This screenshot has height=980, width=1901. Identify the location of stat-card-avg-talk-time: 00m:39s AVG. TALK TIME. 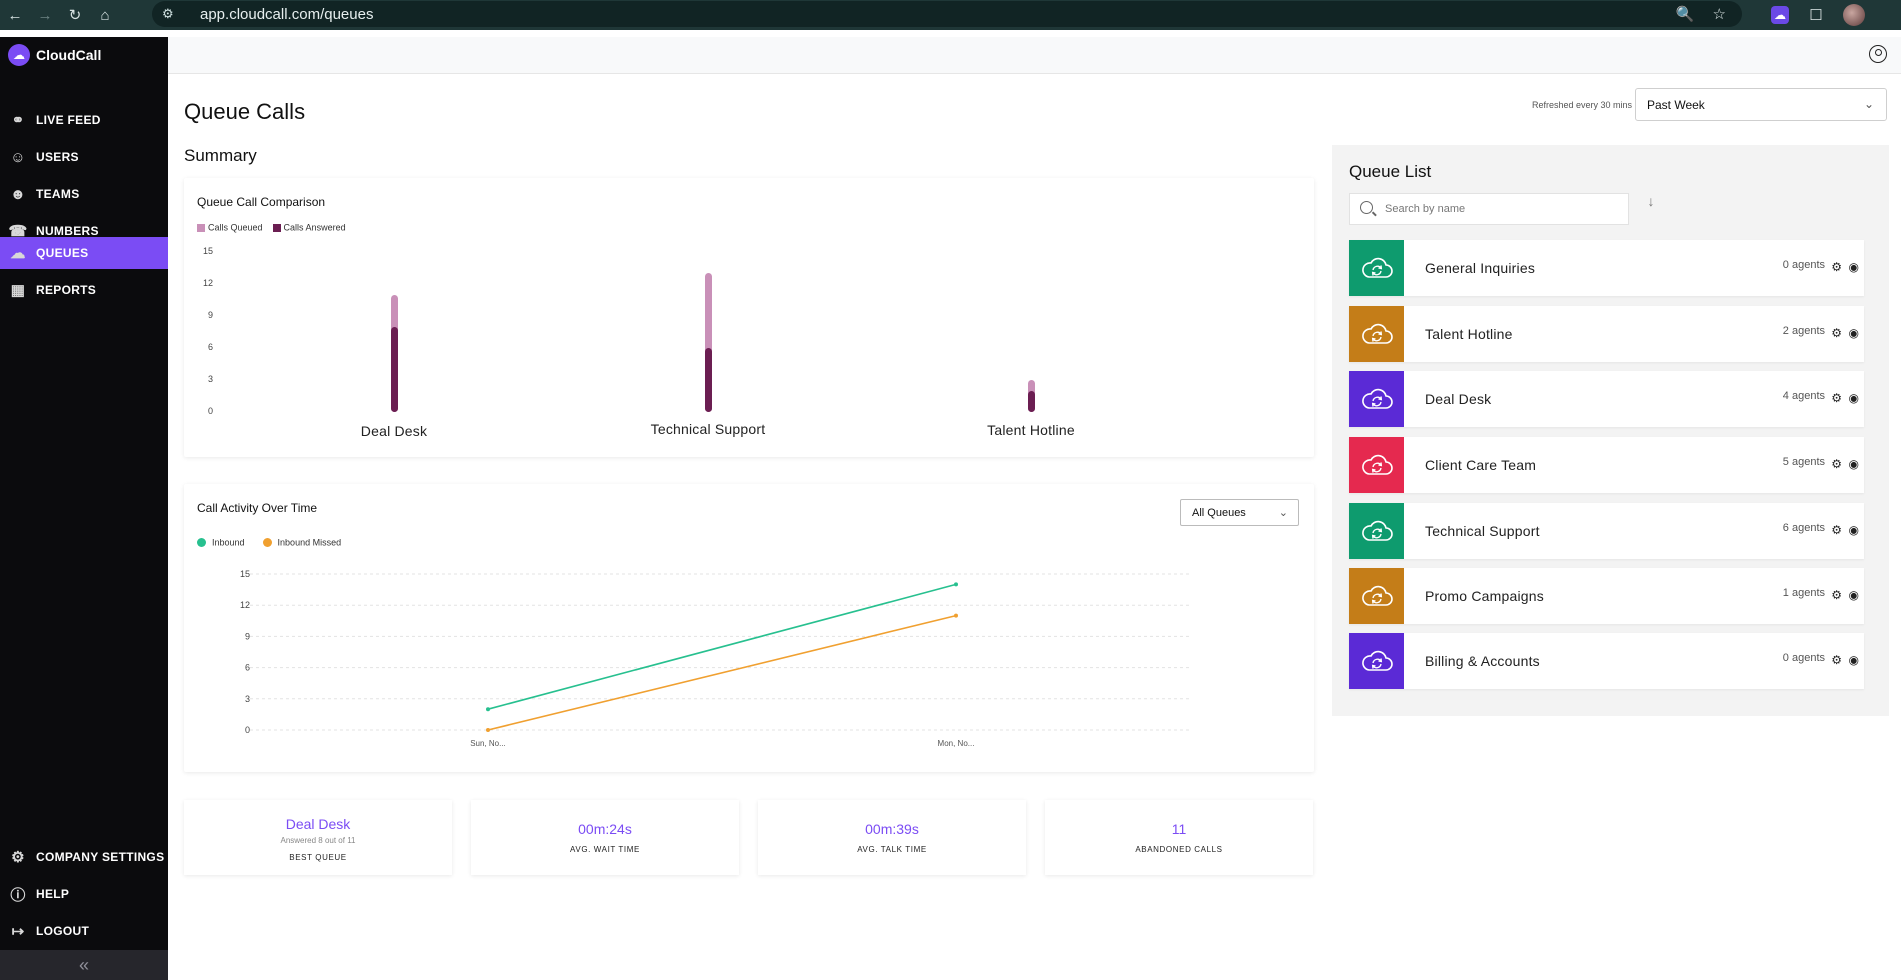
(892, 837).